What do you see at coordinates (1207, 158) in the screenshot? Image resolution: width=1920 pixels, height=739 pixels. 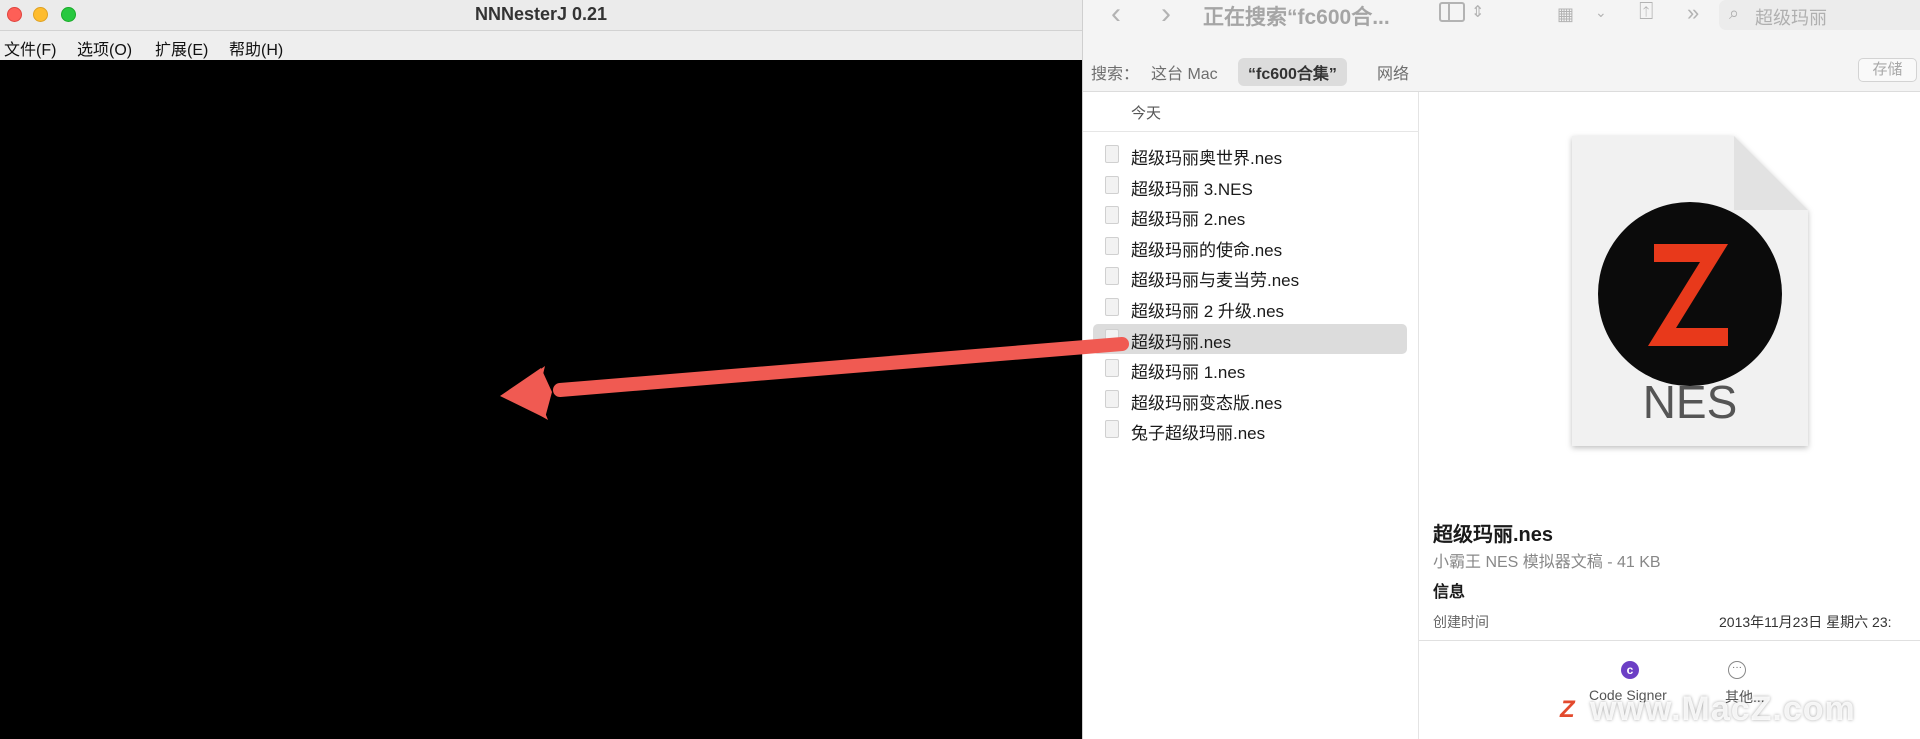 I see `file-name-label: 超级玛丽奥世界.nes` at bounding box center [1207, 158].